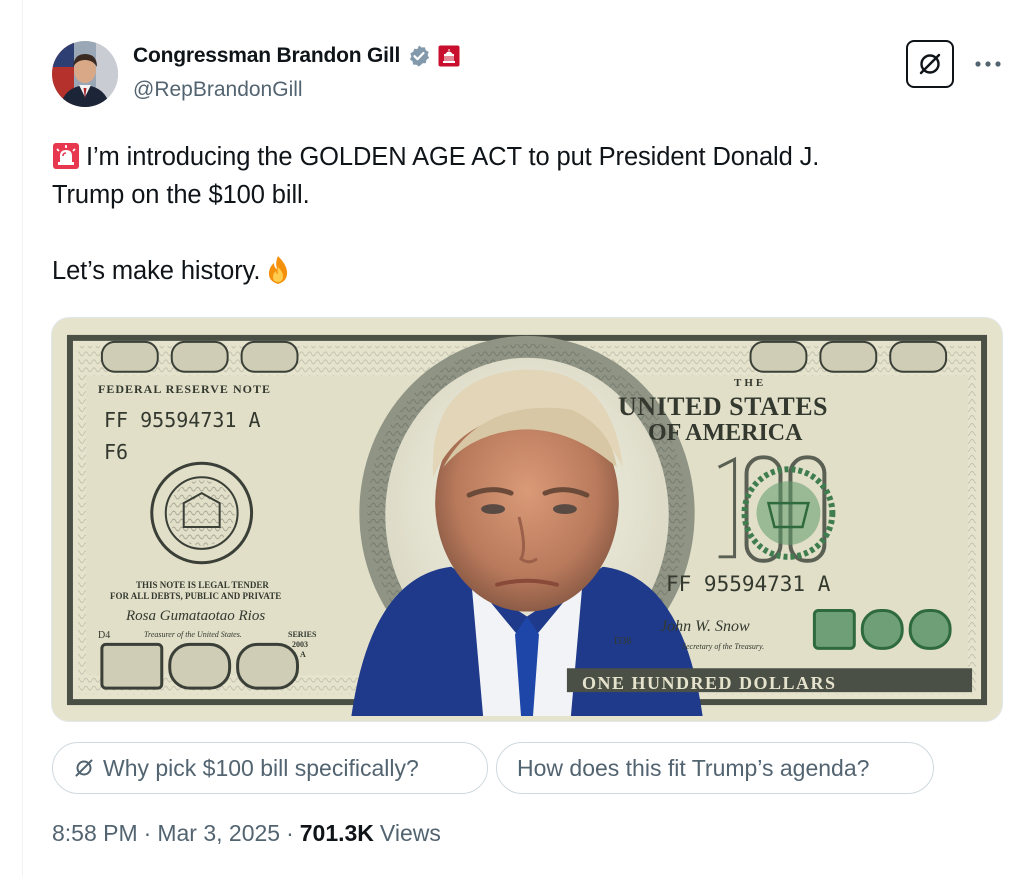 Image resolution: width=1024 pixels, height=876 pixels. Describe the element at coordinates (693, 767) in the screenshot. I see `suggestion-label: How does this fit Trump’s agenda?` at that location.